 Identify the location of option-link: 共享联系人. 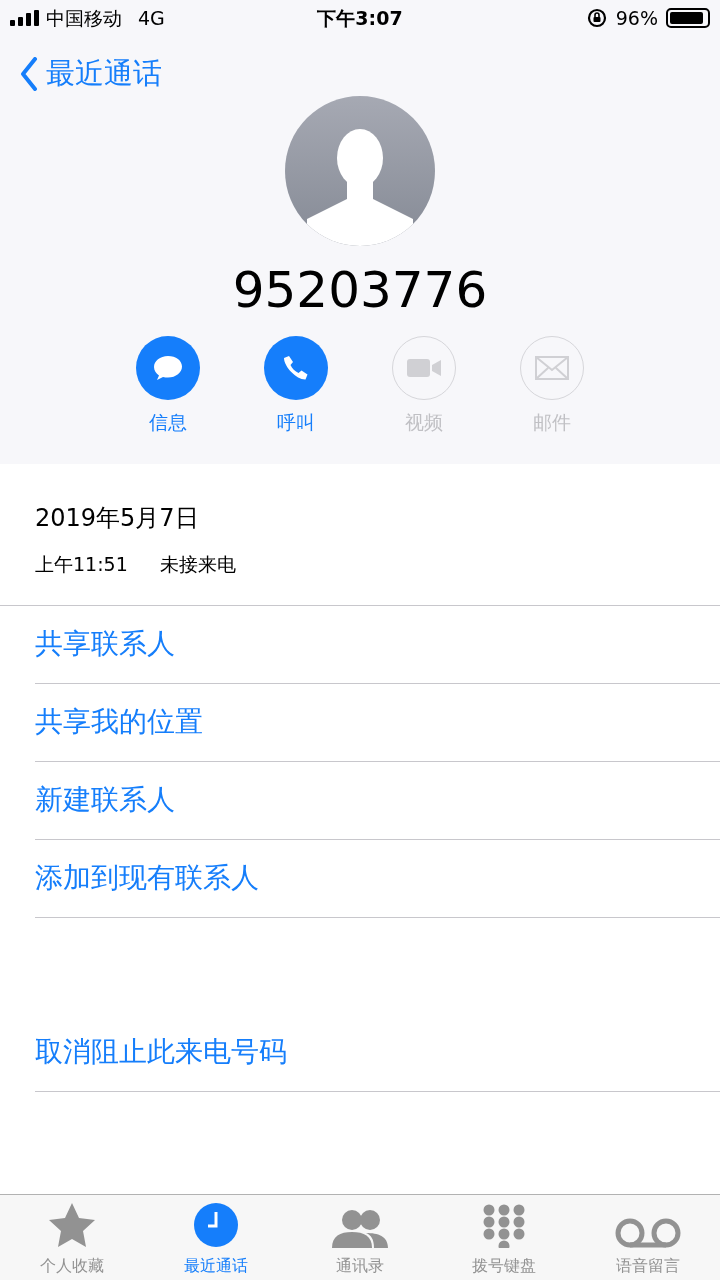
(105, 644).